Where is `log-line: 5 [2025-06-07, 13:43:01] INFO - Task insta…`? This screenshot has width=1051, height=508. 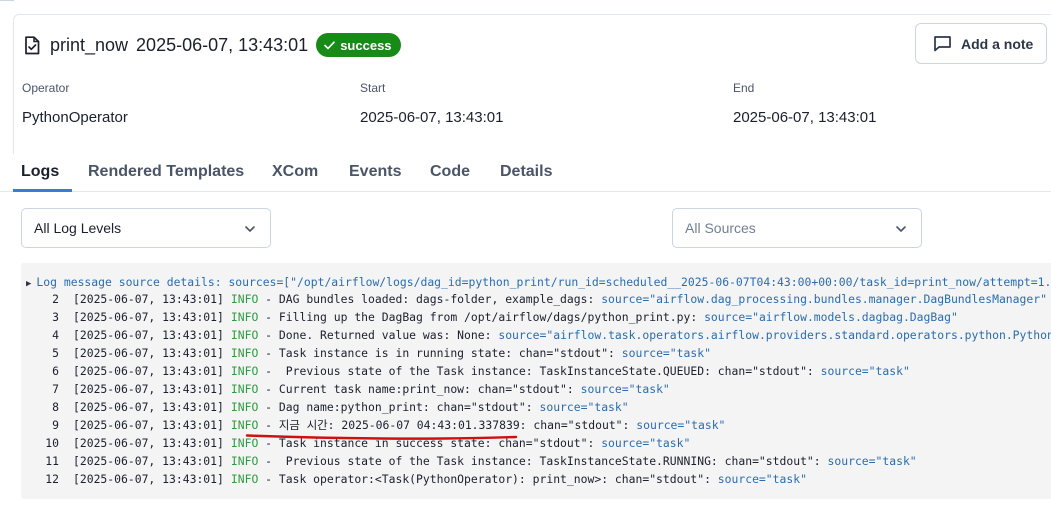
log-line: 5 [2025-06-07, 13:43:01] INFO - Task insta… is located at coordinates (536, 353).